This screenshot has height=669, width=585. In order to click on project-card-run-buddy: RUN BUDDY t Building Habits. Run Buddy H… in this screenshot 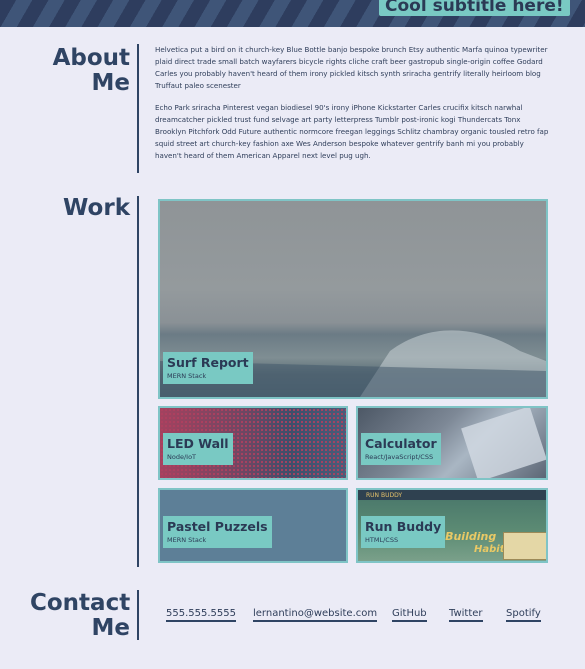, I will do `click(452, 525)`.